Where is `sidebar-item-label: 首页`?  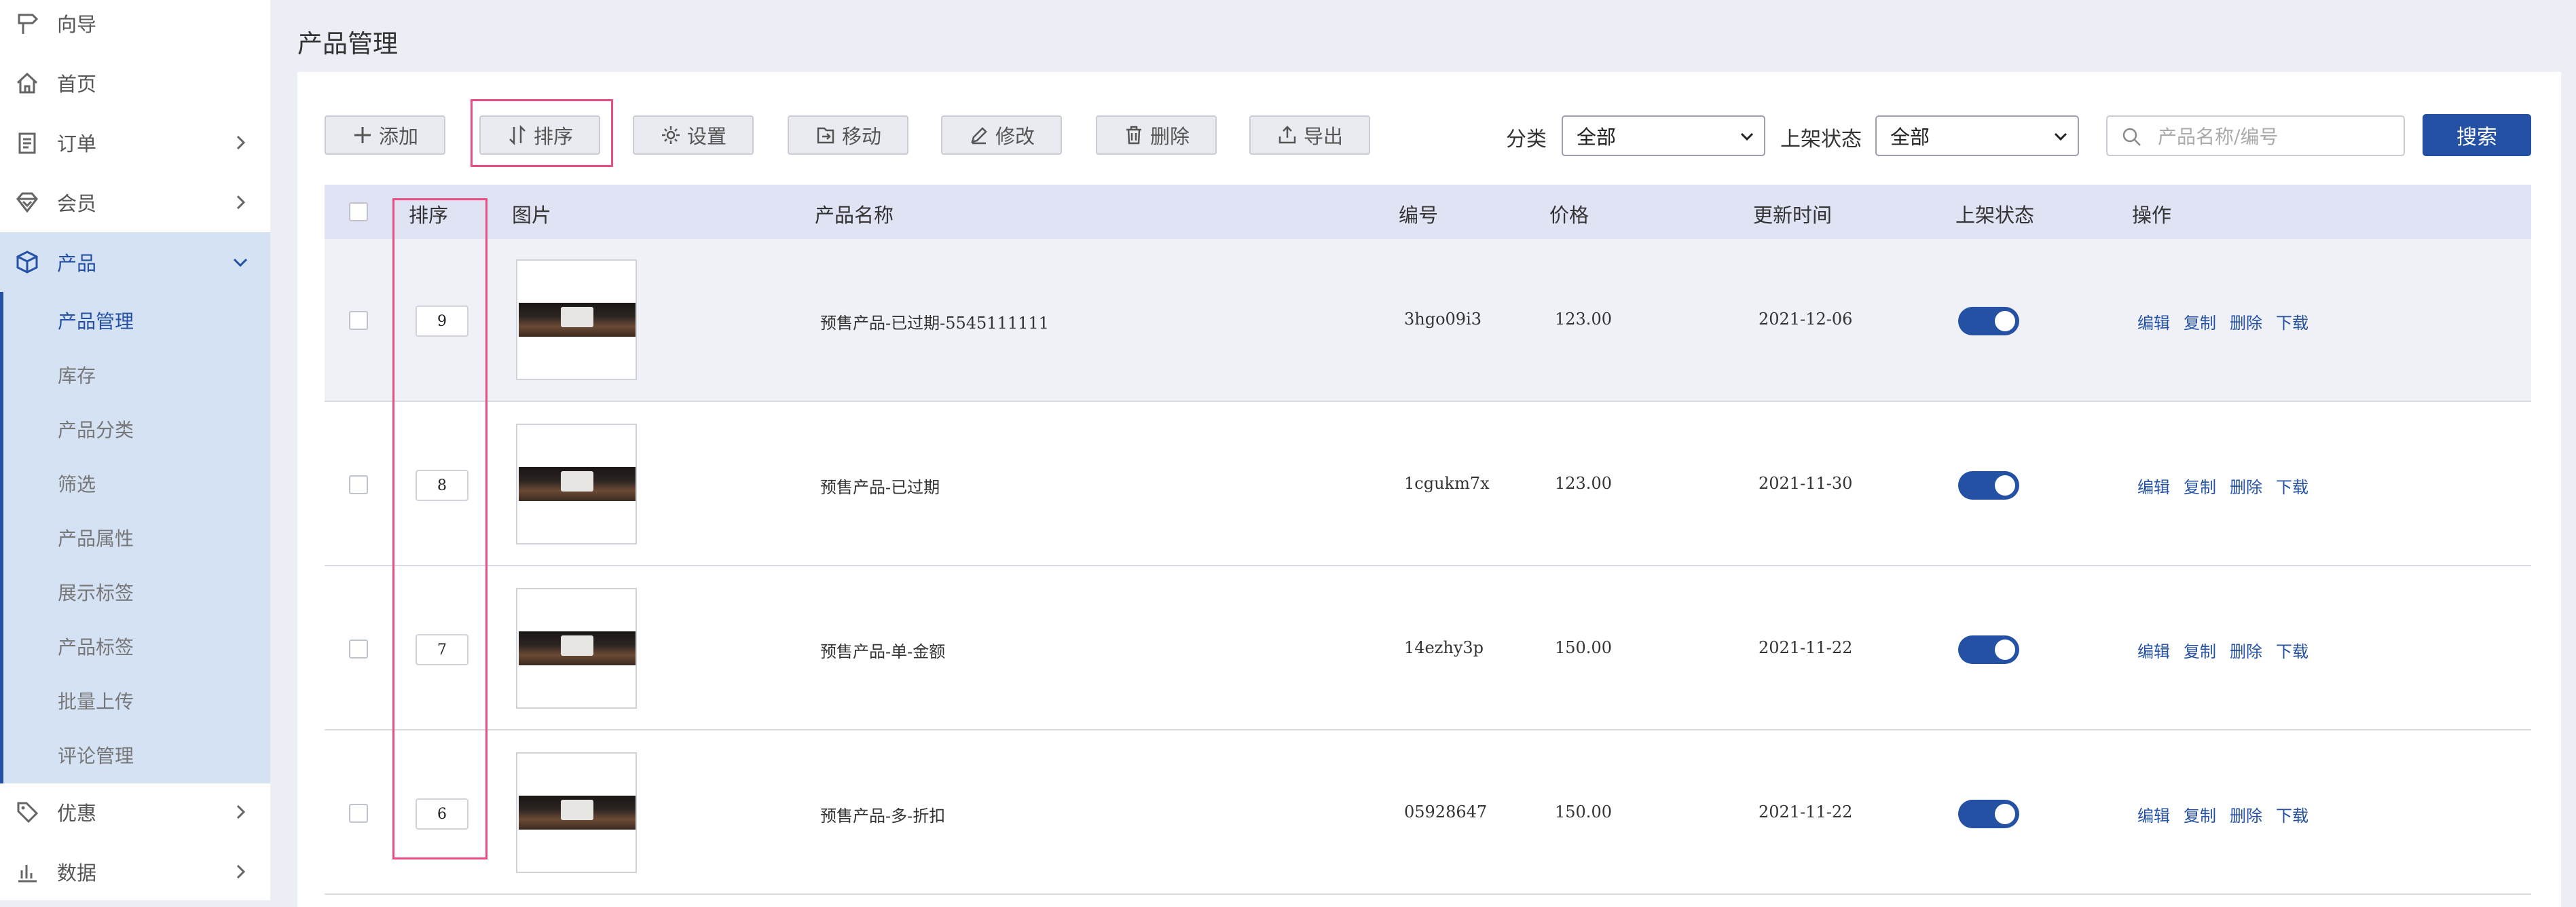
sidebar-item-label: 首页 is located at coordinates (77, 84).